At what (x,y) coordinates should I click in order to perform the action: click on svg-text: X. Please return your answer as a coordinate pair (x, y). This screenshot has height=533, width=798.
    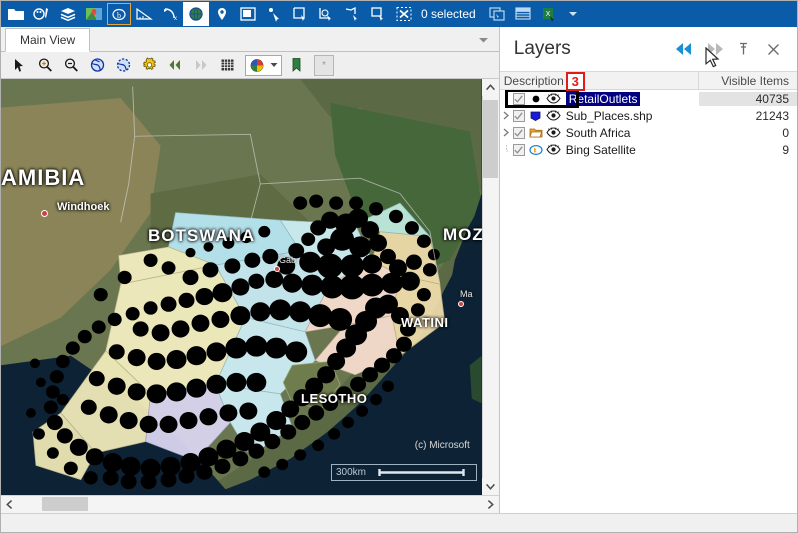
    Looking at the image, I should click on (547, 14).